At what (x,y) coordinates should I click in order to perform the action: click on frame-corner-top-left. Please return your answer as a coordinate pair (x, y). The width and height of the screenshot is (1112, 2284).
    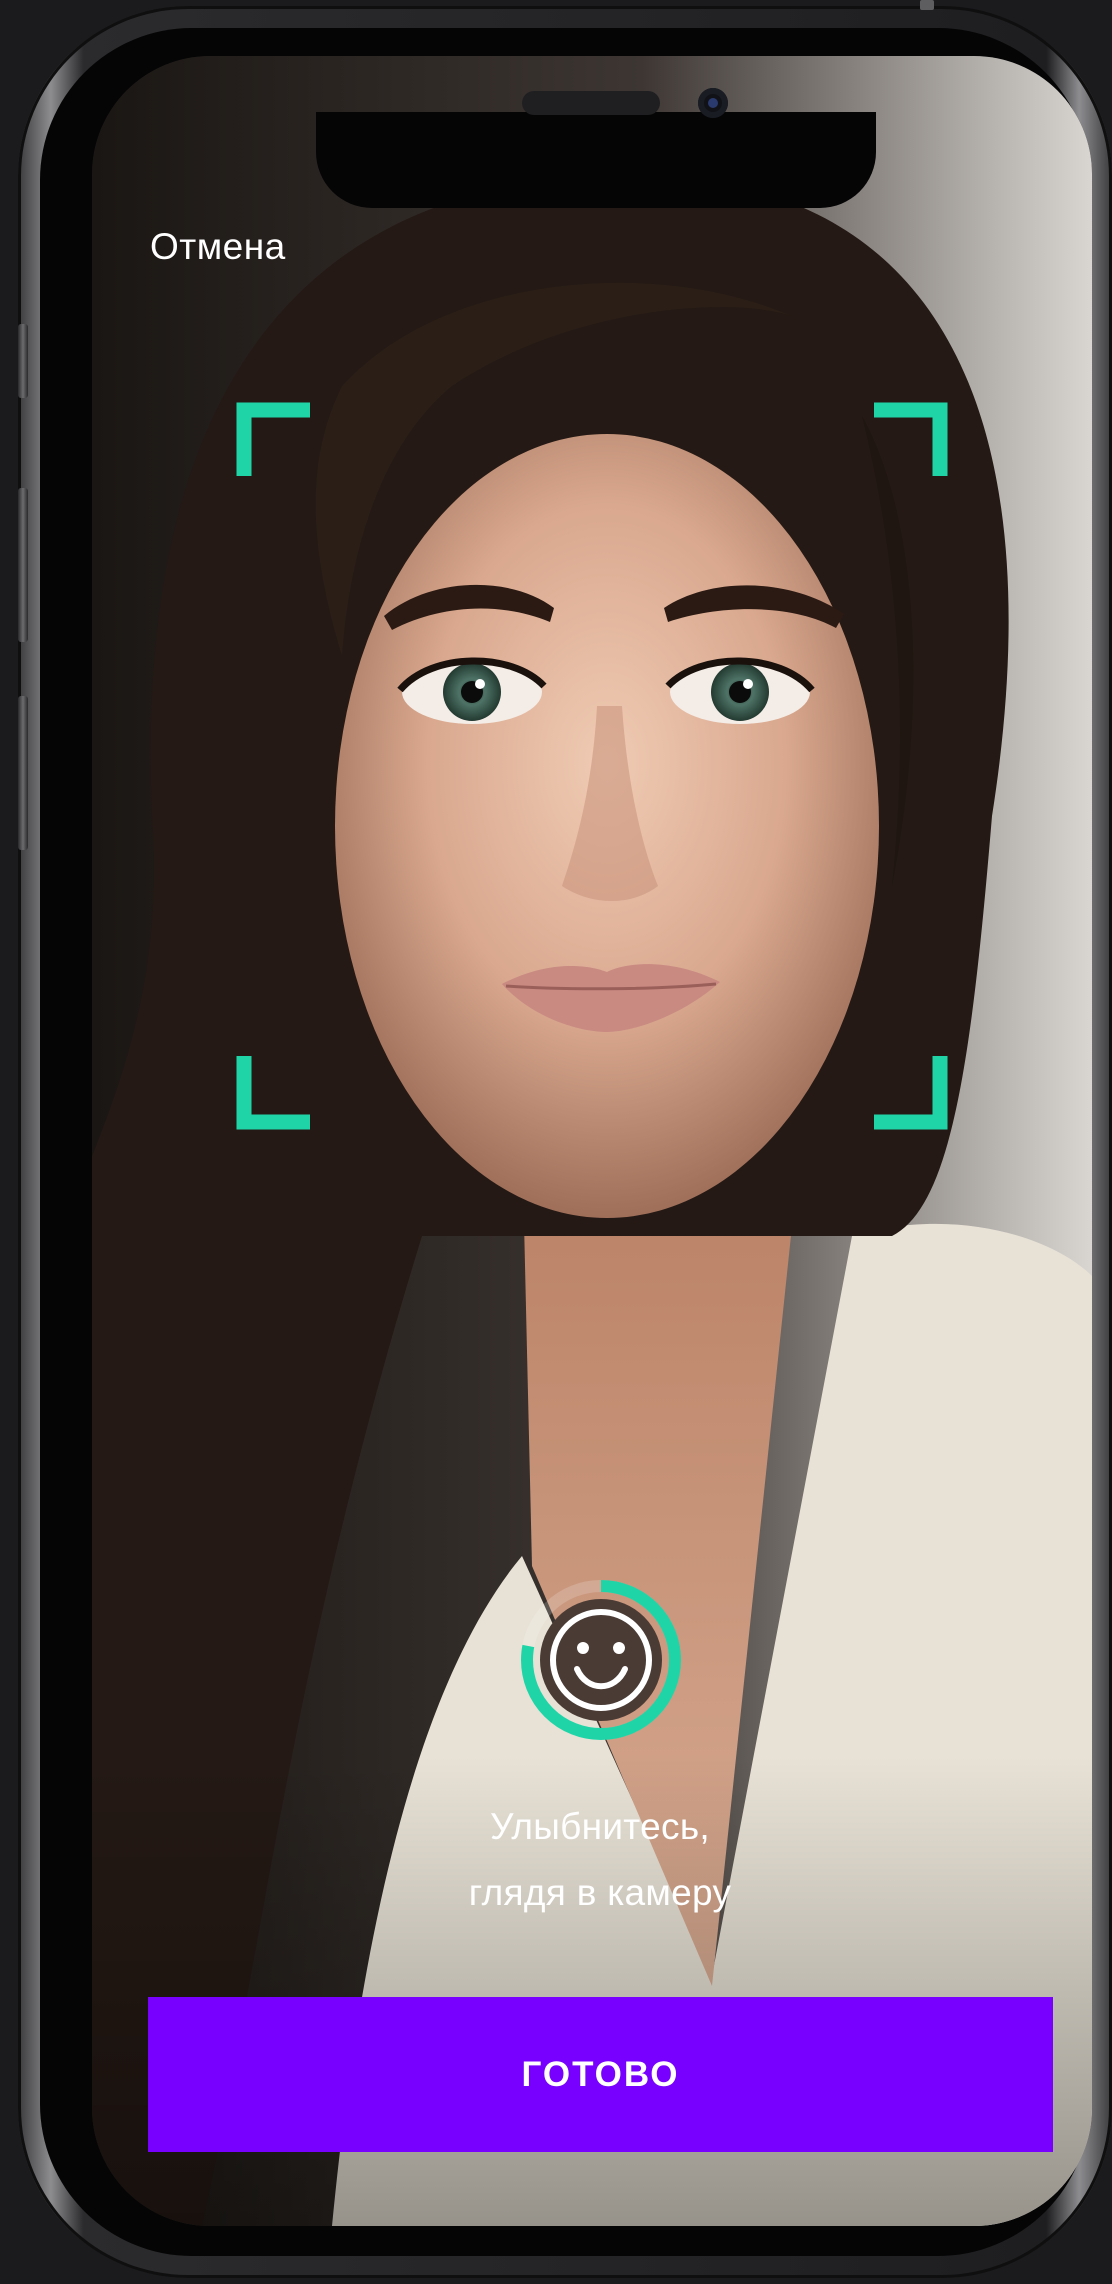
    Looking at the image, I should click on (273, 439).